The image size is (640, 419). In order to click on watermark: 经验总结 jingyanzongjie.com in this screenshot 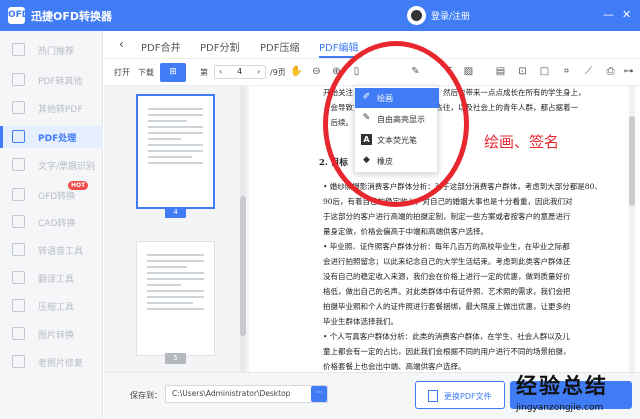, I will do `click(578, 394)`.